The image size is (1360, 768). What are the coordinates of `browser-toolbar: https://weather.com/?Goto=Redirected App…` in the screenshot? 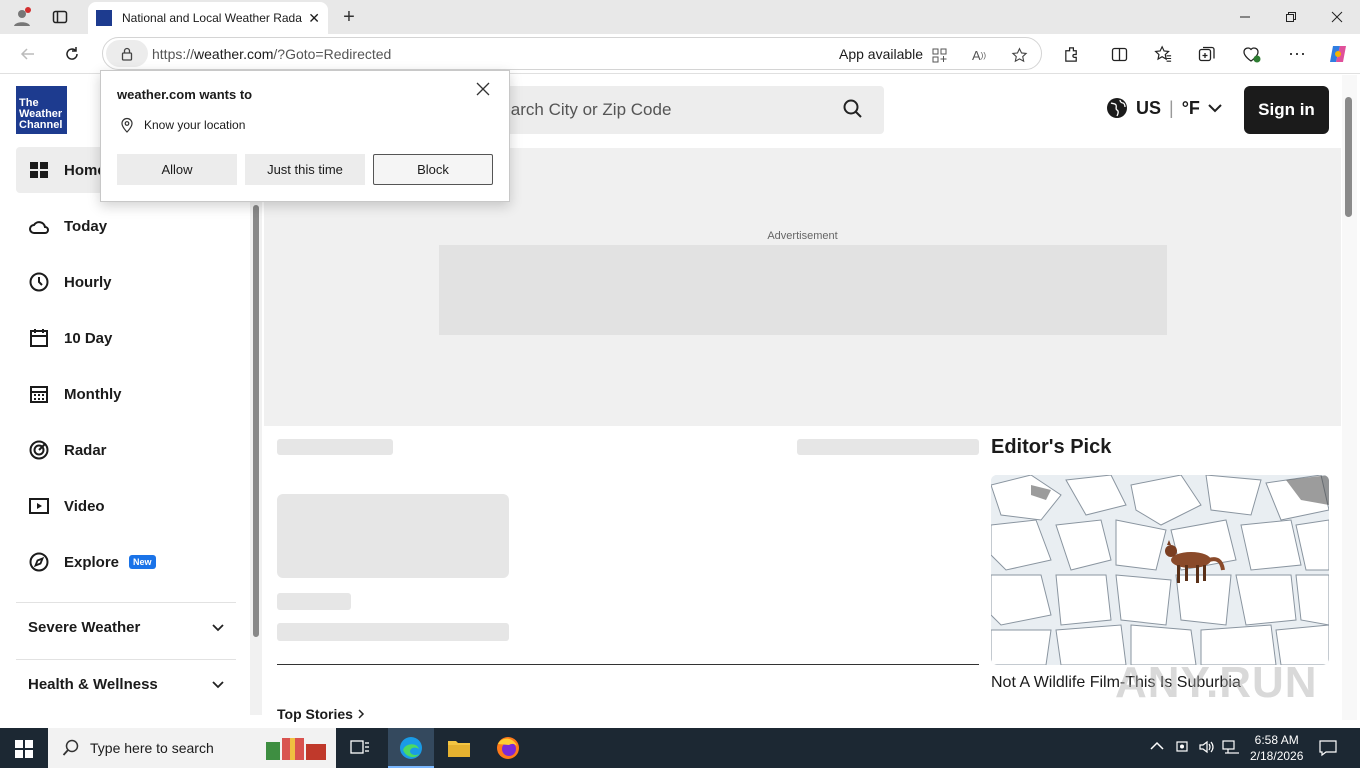 It's located at (680, 54).